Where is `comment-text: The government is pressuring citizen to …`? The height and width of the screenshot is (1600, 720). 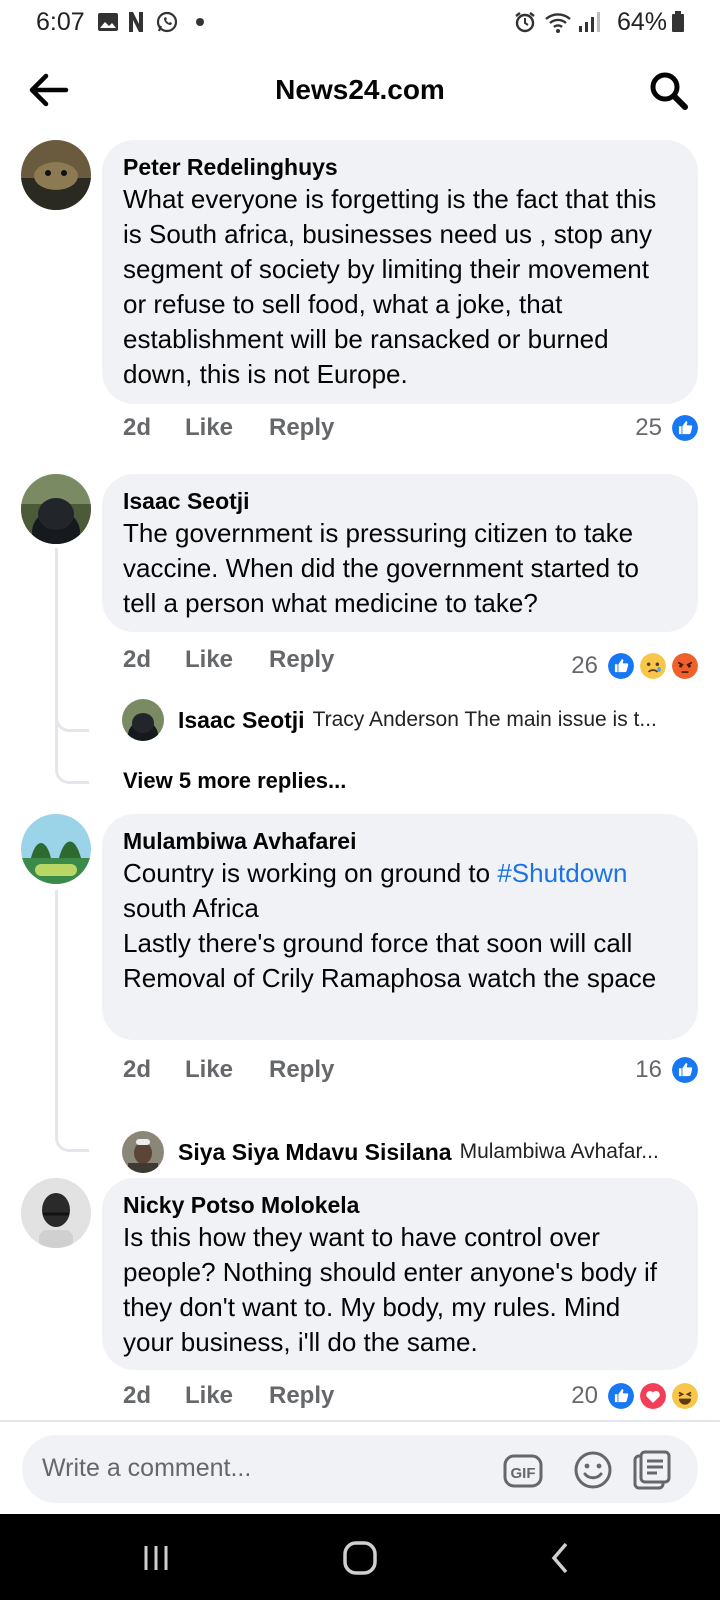
comment-text: The government is pressuring citizen to … is located at coordinates (381, 568).